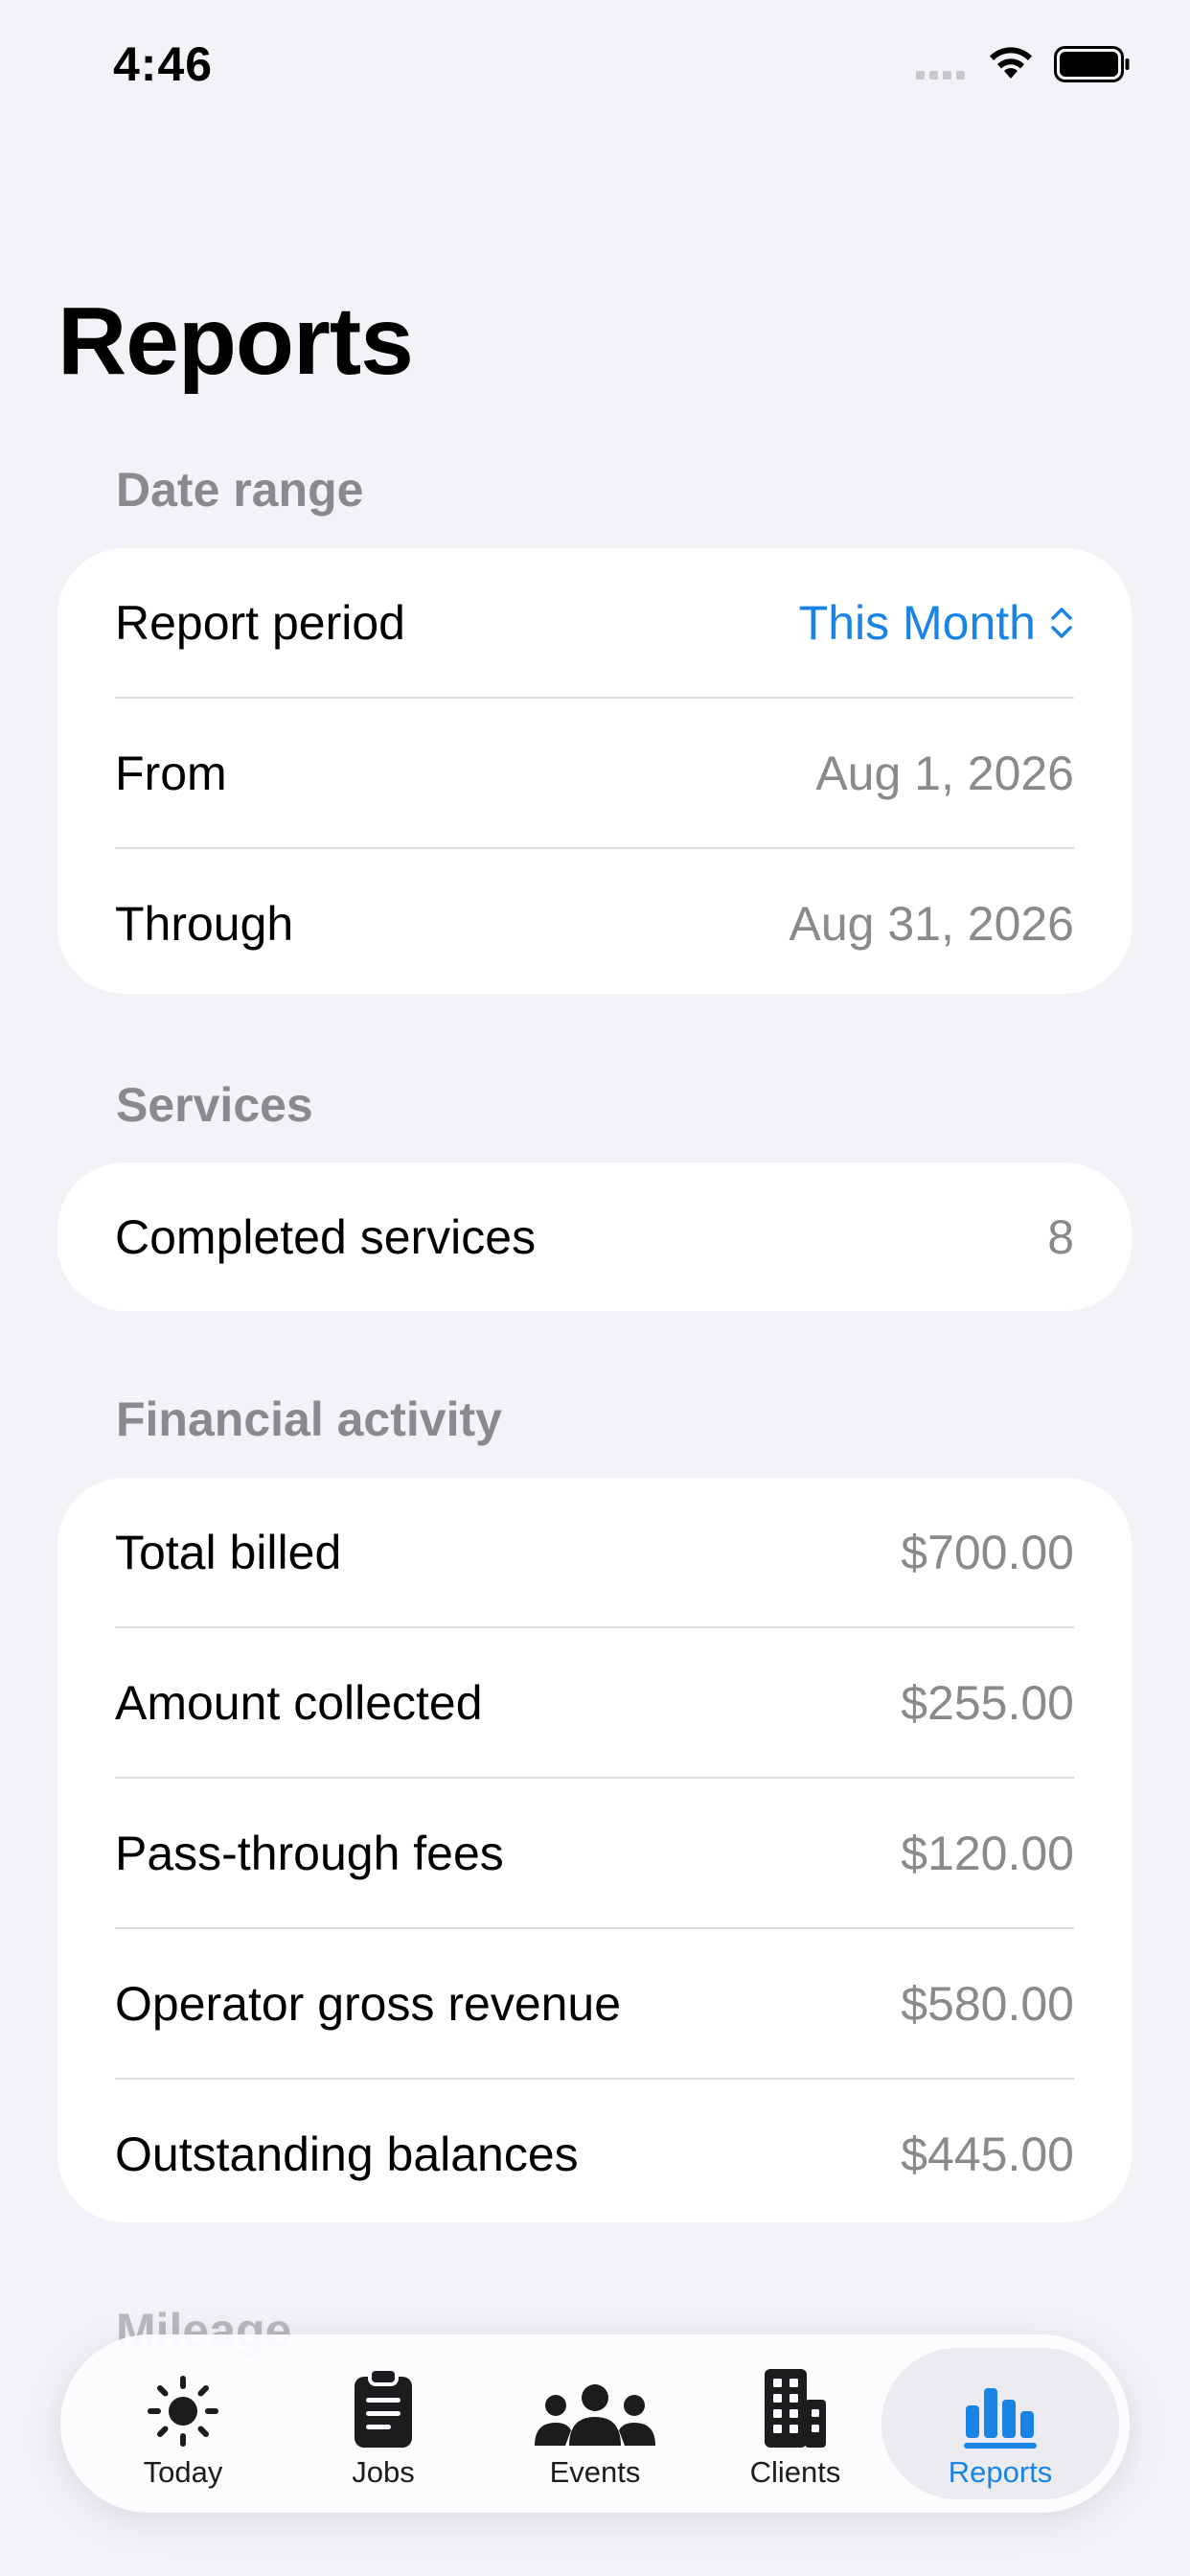 The width and height of the screenshot is (1190, 2576). Describe the element at coordinates (326, 1236) in the screenshot. I see `completed-services-label: Completed services` at that location.